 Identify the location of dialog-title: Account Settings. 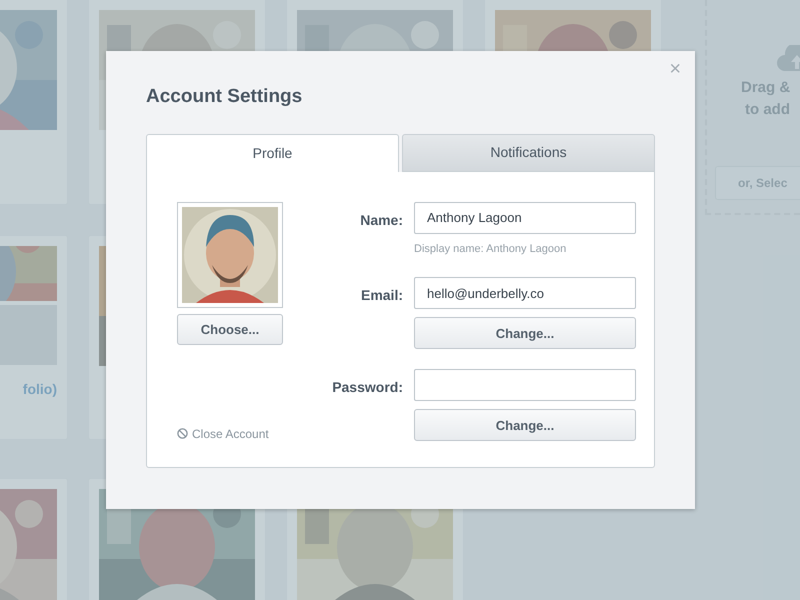
(225, 97).